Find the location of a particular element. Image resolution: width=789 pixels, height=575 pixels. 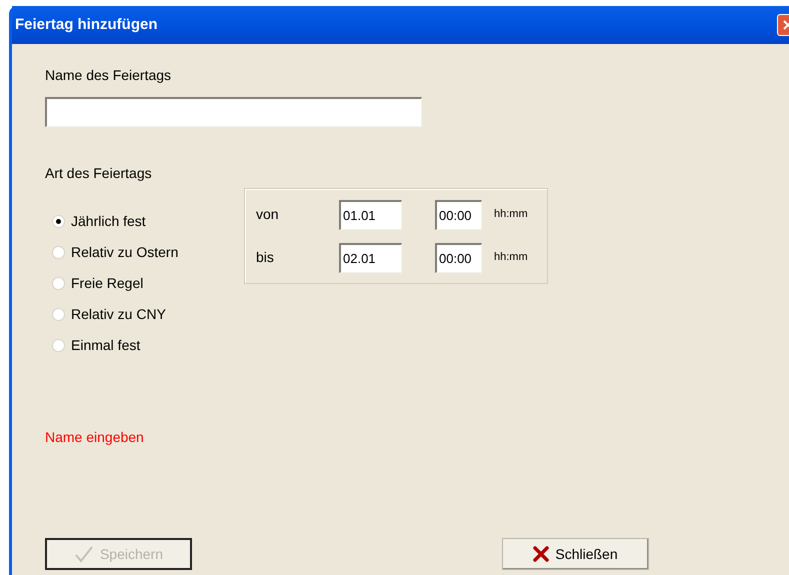

date-input-field: 01.01 is located at coordinates (370, 215).